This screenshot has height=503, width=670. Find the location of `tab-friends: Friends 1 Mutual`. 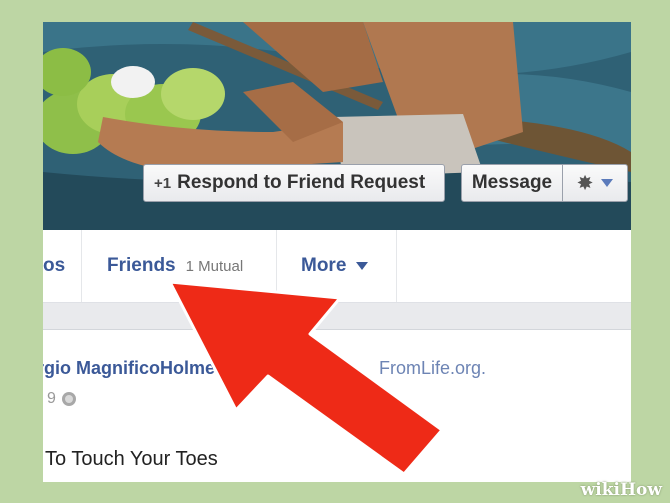

tab-friends: Friends 1 Mutual is located at coordinates (179, 266).